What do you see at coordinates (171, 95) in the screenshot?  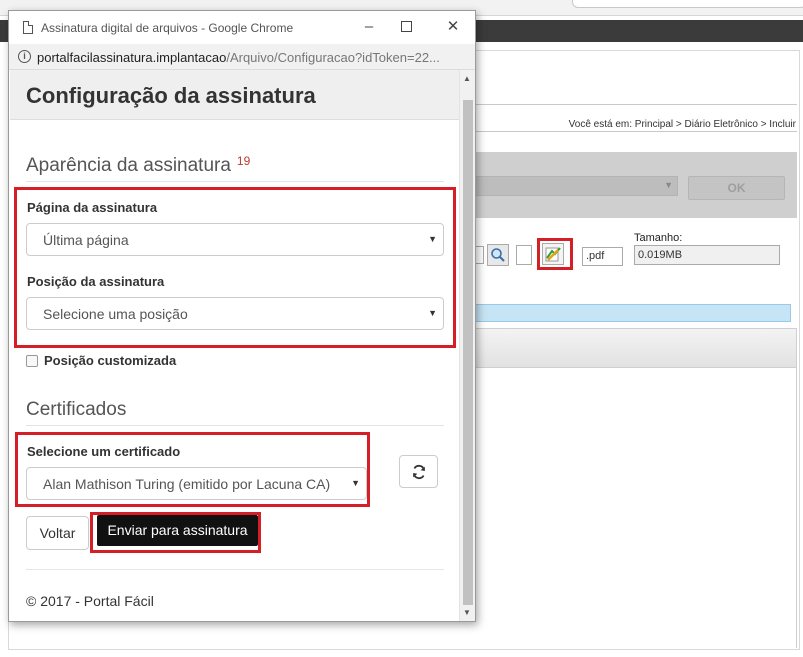 I see `page-title: Configuração da assinatura` at bounding box center [171, 95].